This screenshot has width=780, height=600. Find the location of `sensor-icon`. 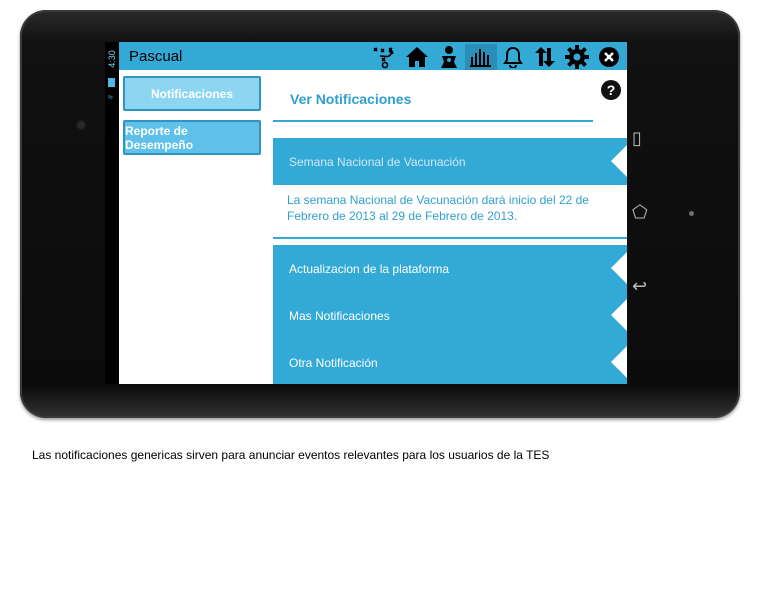

sensor-icon is located at coordinates (691, 213).